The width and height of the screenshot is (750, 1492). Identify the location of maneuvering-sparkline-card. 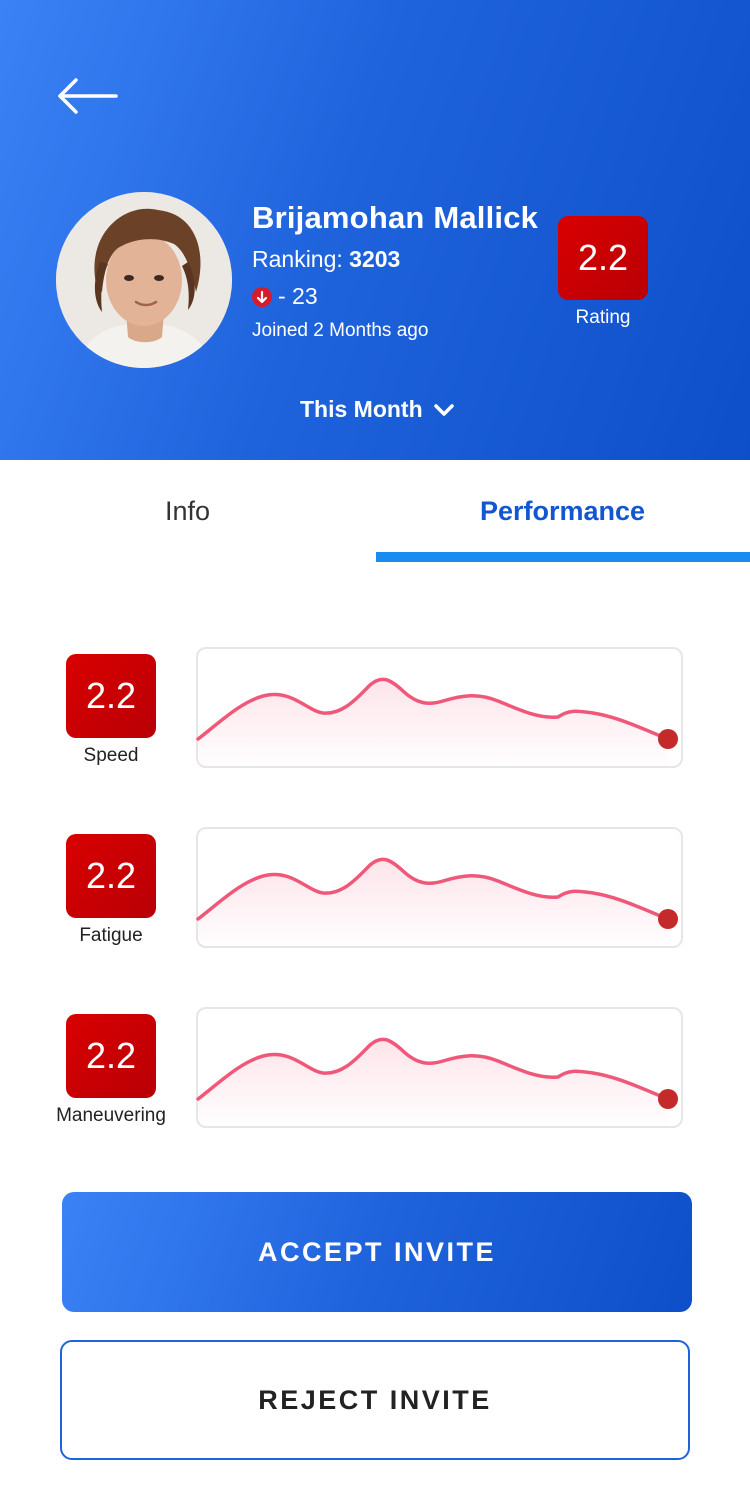
(439, 1068).